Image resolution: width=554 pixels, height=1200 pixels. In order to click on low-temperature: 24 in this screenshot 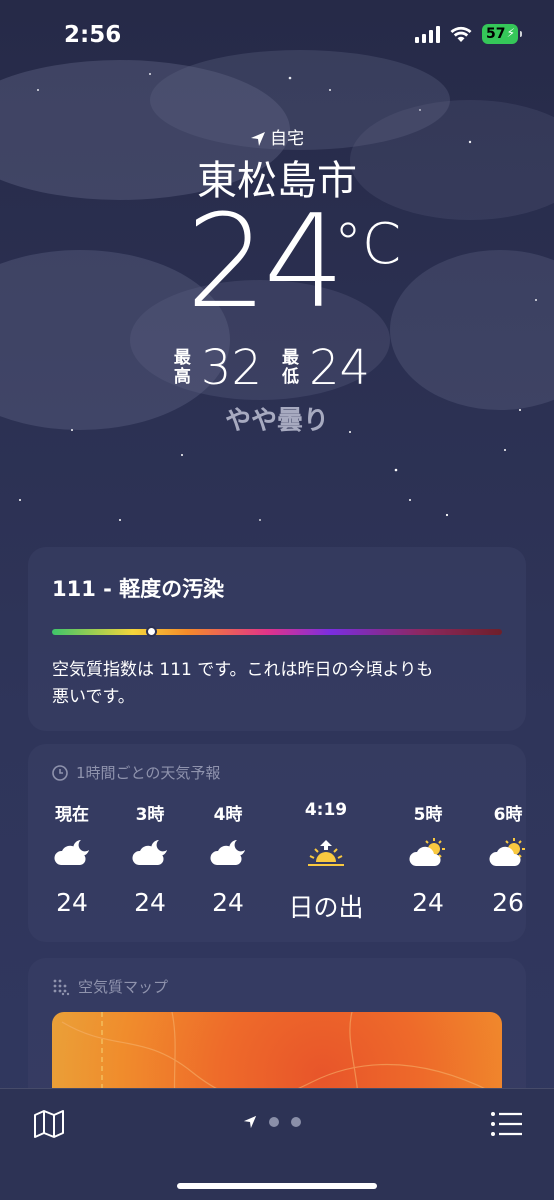, I will do `click(340, 368)`.